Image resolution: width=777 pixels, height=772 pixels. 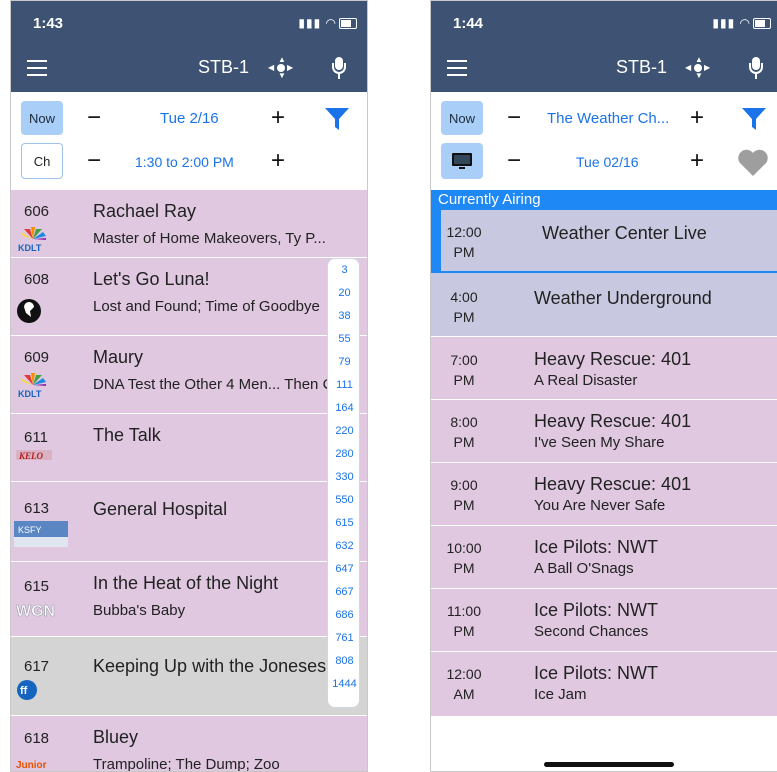 I want to click on pbs-logo, so click(x=29, y=311).